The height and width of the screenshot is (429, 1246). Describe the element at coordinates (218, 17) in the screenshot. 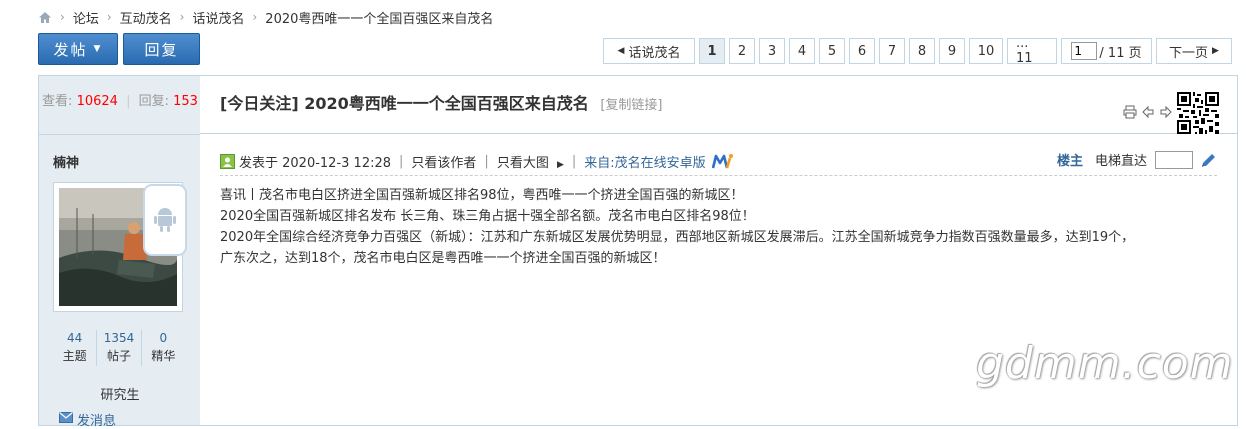

I see `breadcrumb-talk-maoming: 话说茂名` at that location.